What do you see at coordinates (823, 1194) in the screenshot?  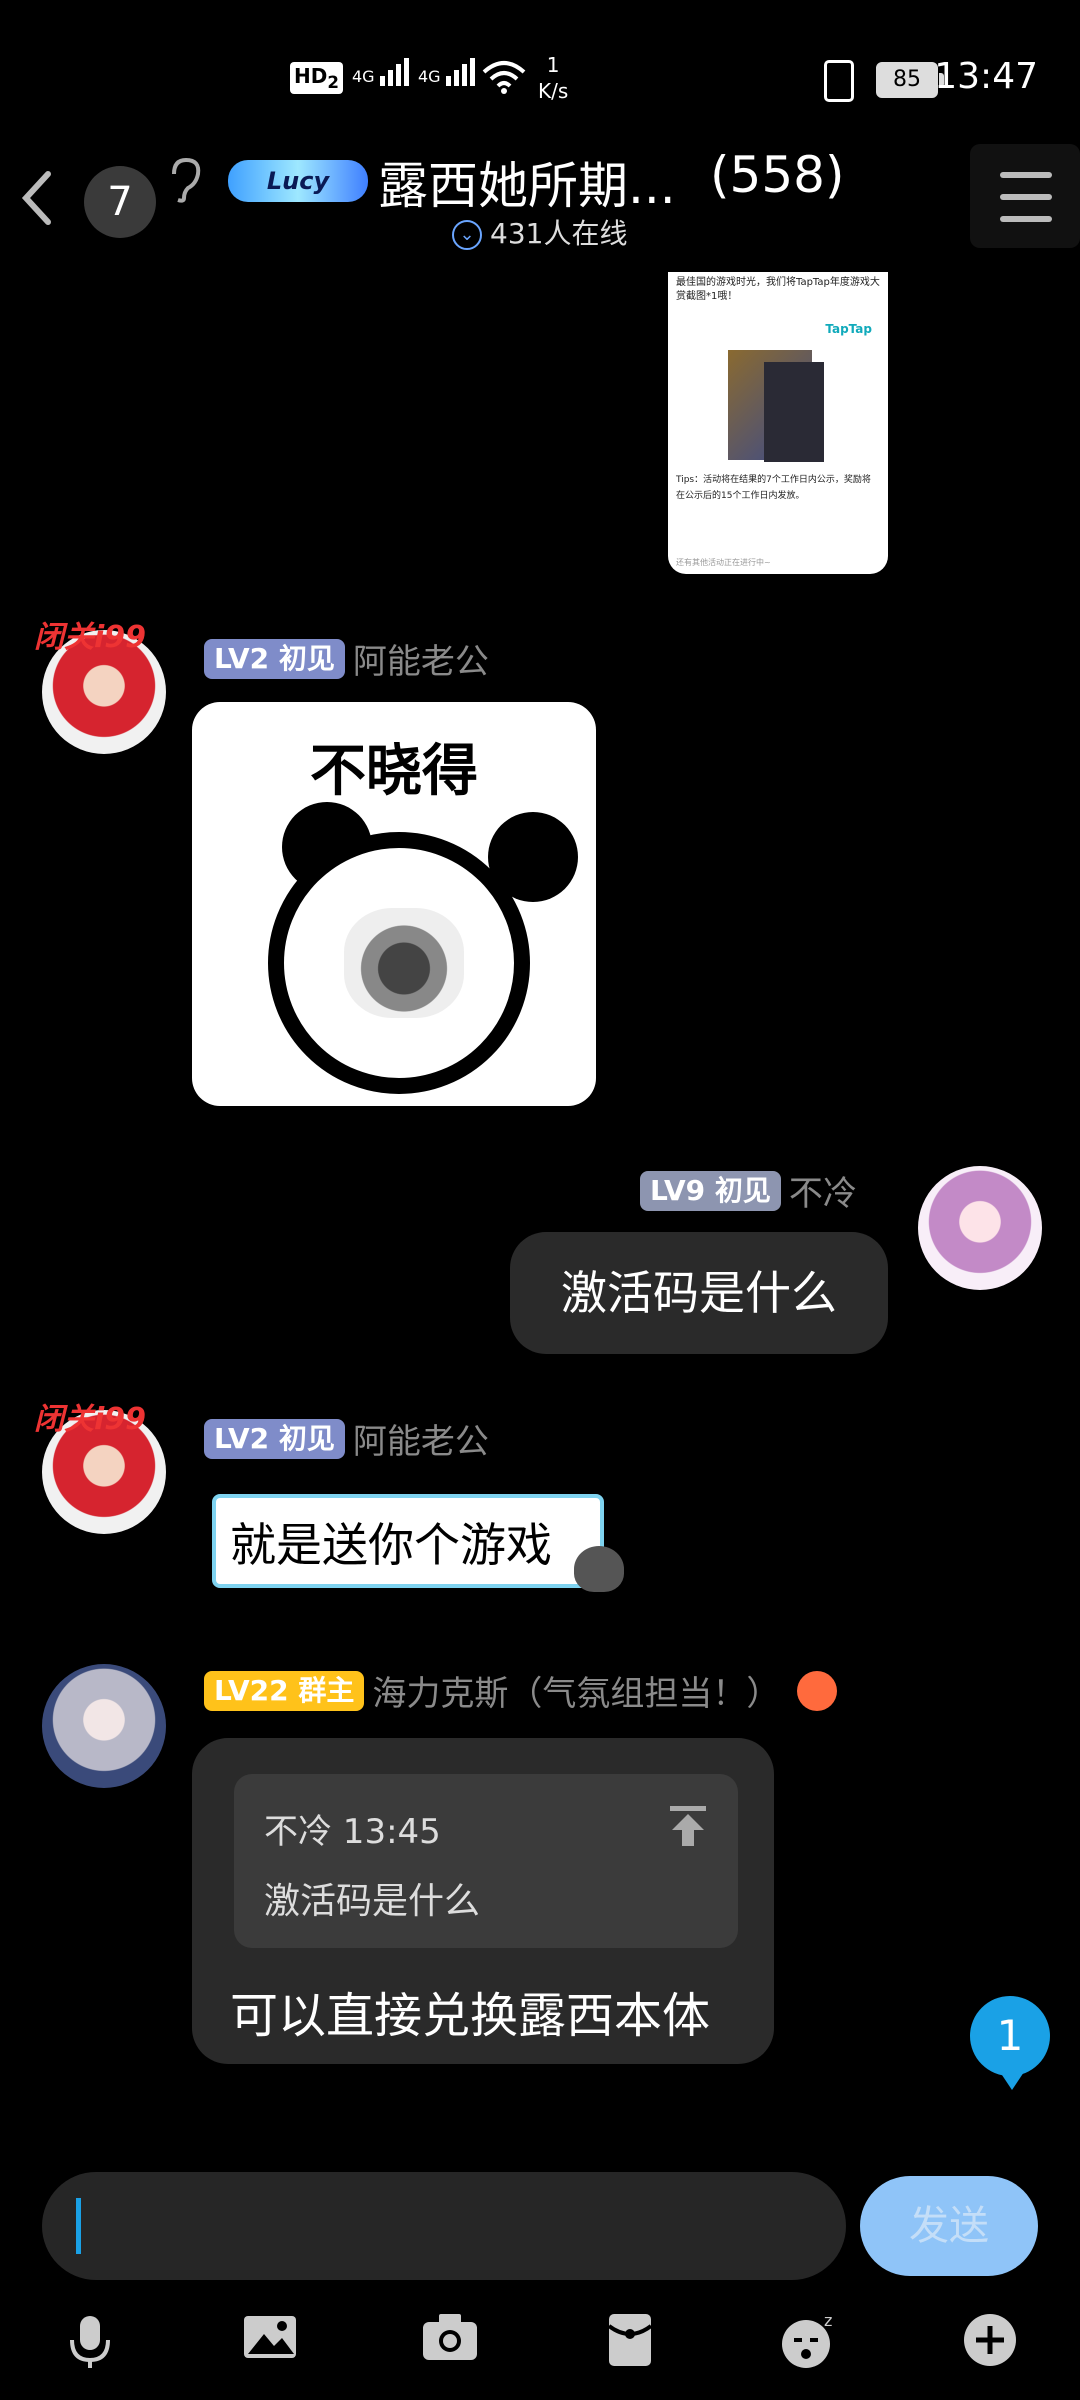 I see `sender-name: 不冷` at bounding box center [823, 1194].